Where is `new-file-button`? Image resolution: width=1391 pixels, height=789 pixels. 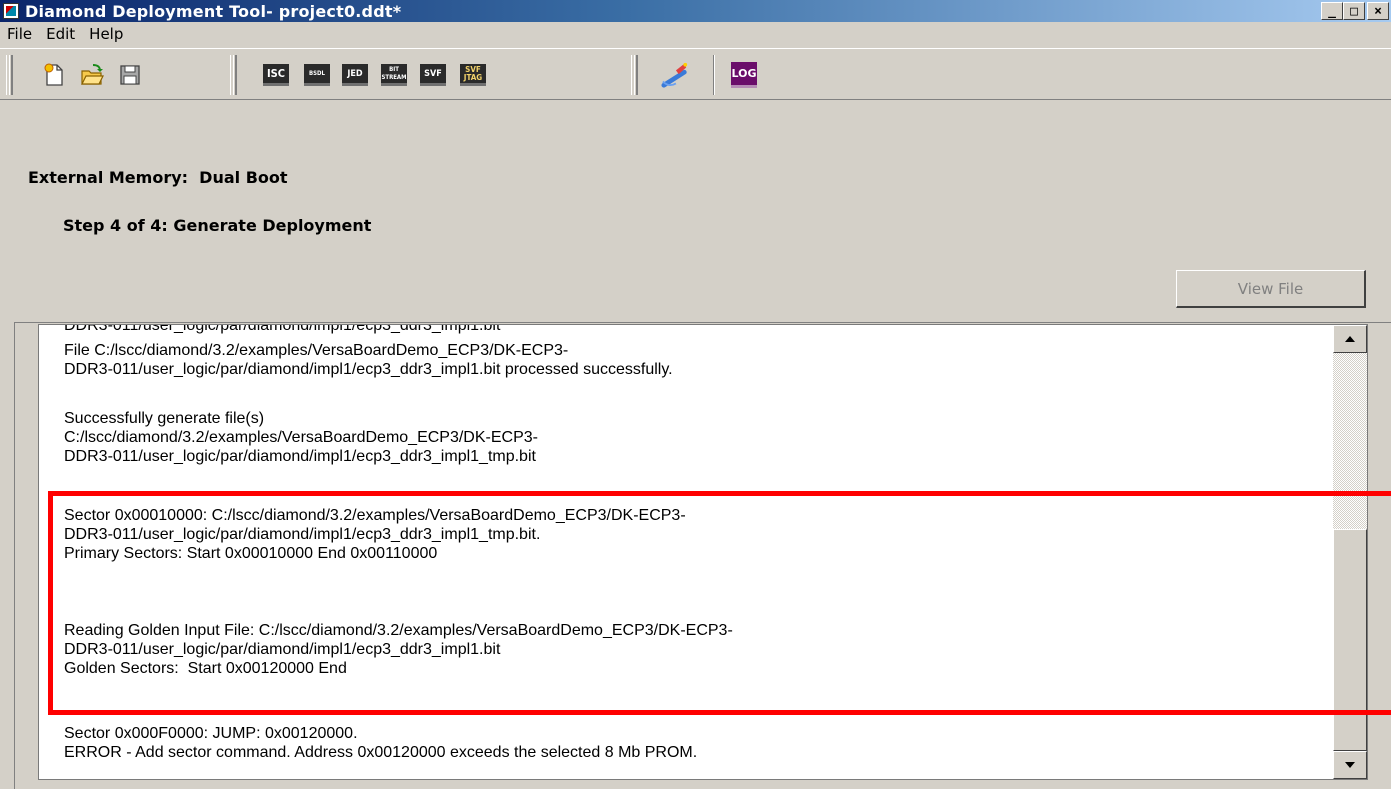
new-file-button is located at coordinates (54, 75).